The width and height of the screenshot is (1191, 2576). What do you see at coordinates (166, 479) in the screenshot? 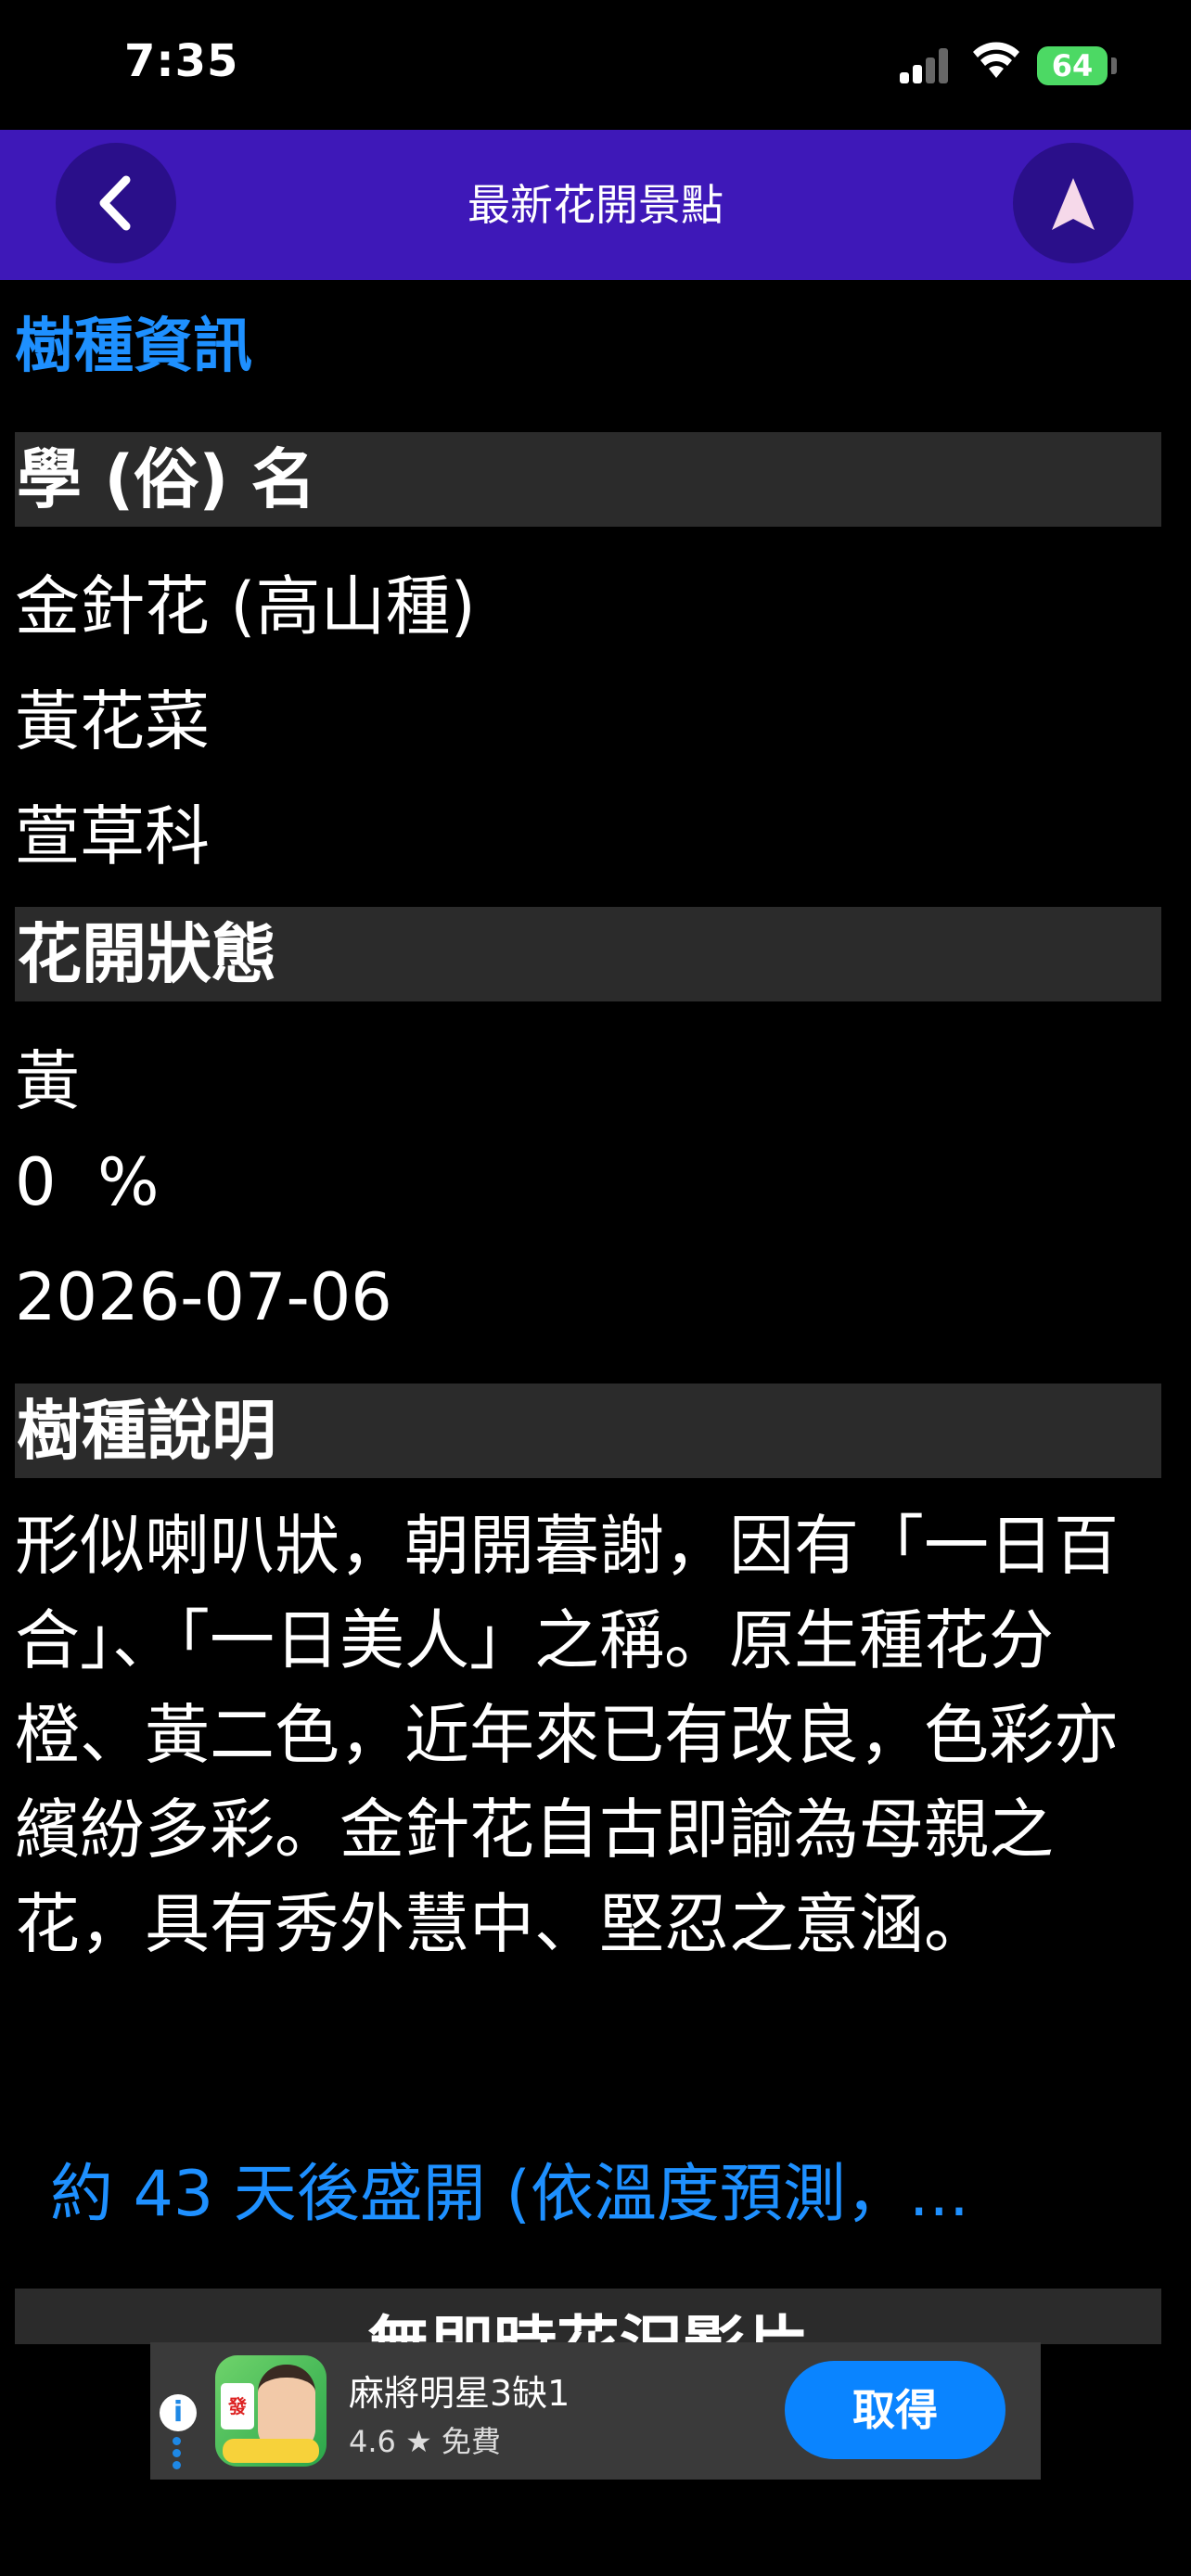
I see `name-header-label: 學 (俗) 名` at bounding box center [166, 479].